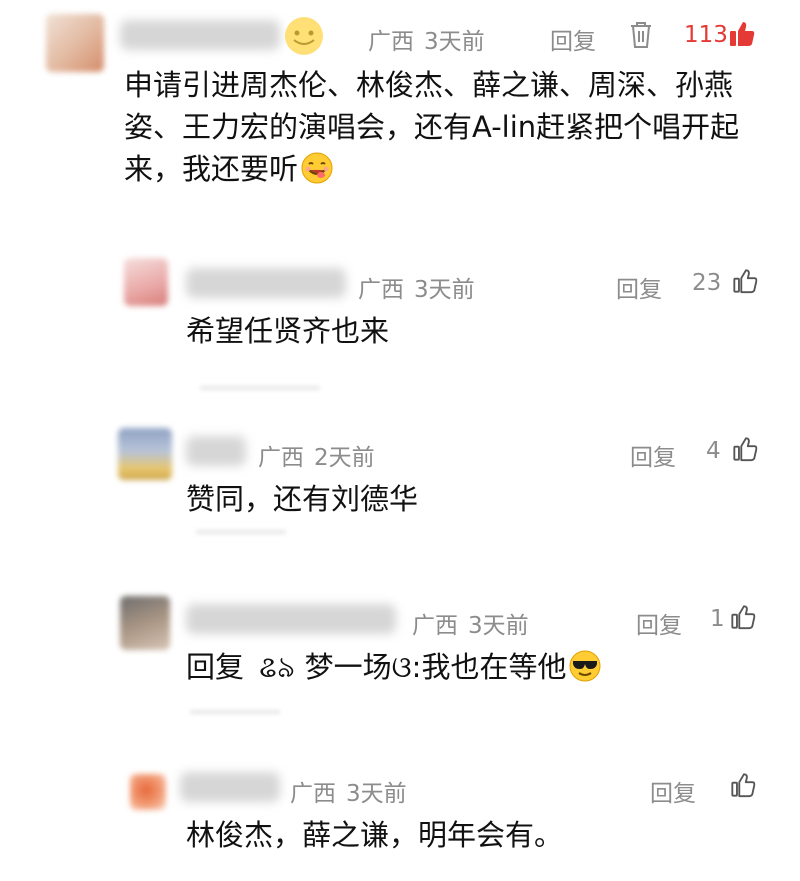 The image size is (800, 881). I want to click on reply-prefix: 回复, so click(215, 667).